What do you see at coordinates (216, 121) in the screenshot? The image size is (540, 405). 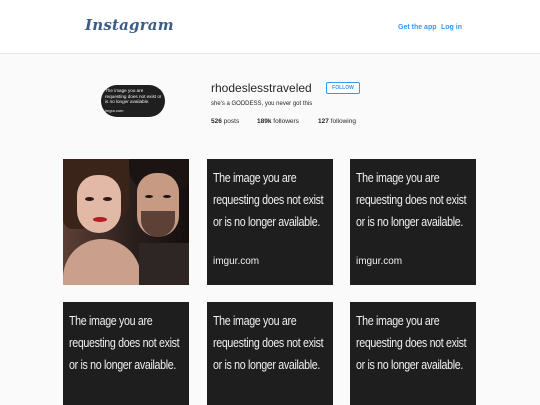 I see `posts-count: 526` at bounding box center [216, 121].